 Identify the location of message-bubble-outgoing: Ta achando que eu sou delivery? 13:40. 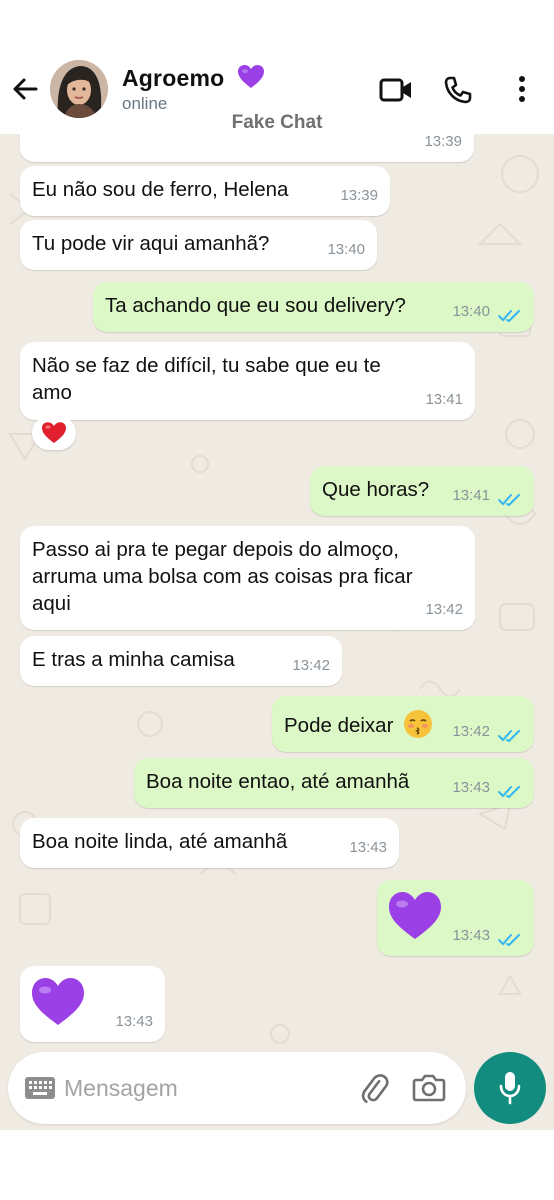
(313, 307).